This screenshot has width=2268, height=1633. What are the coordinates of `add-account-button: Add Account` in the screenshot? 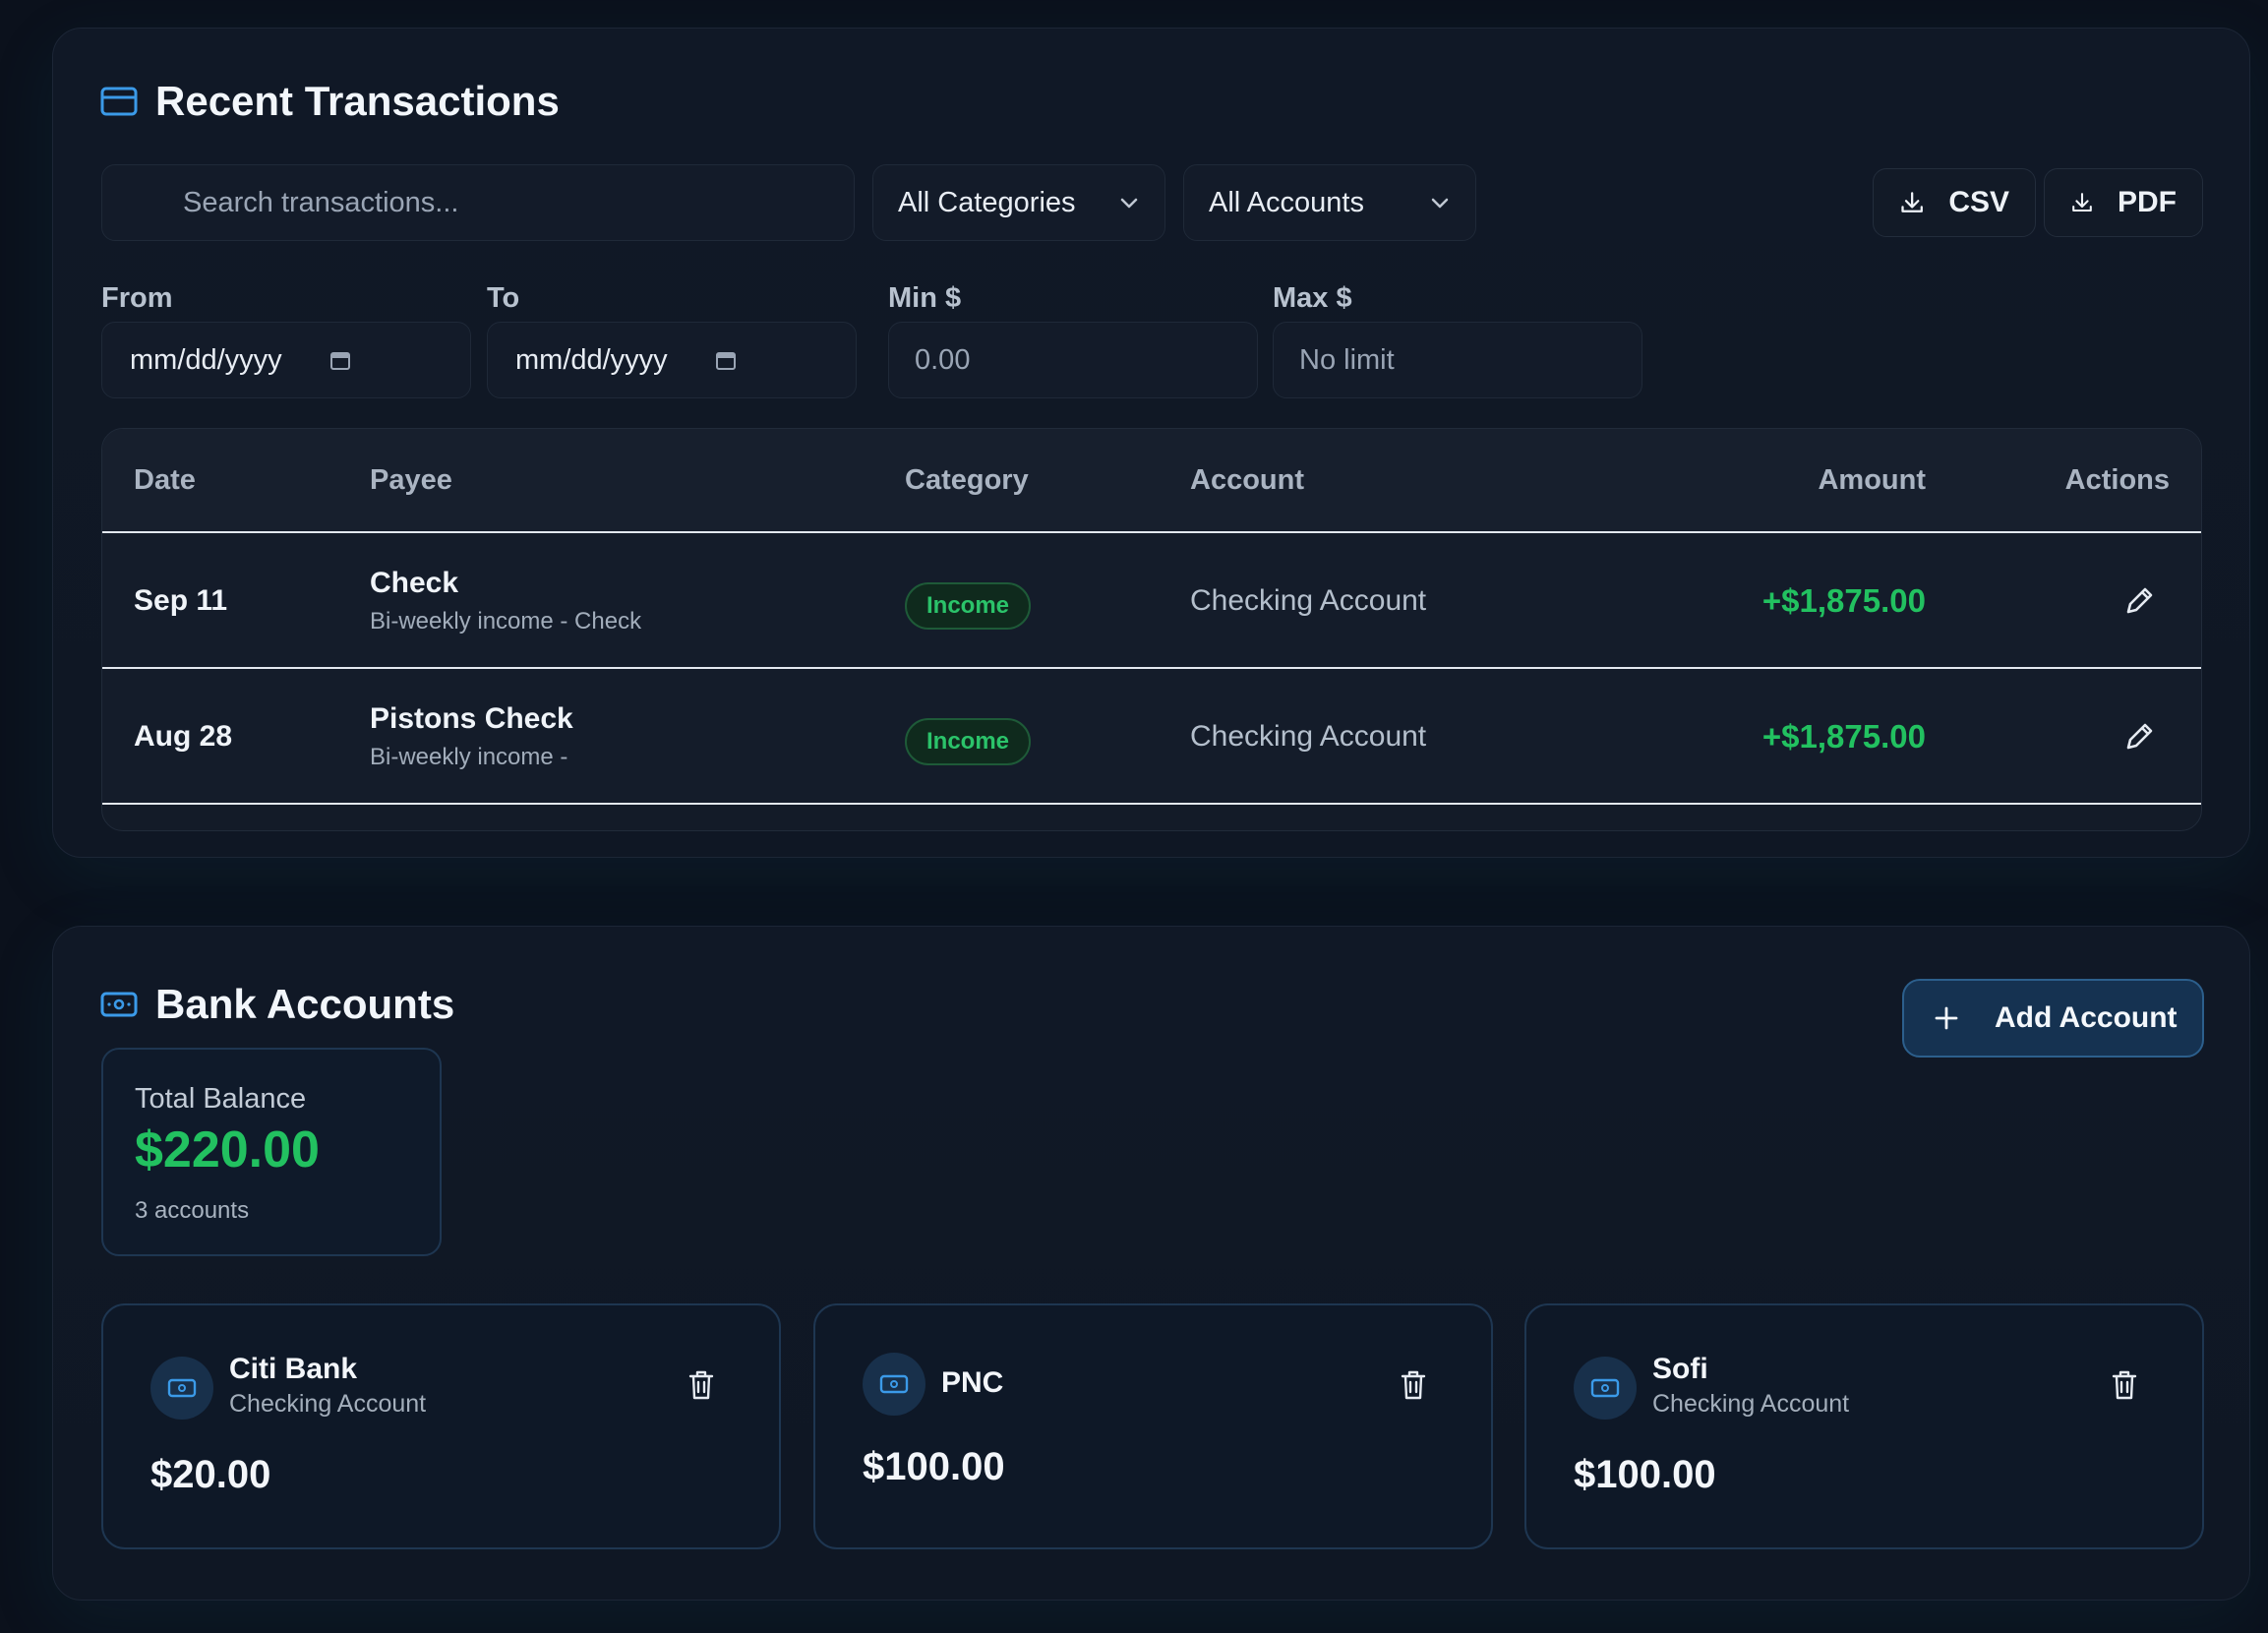 It's located at (2053, 1019).